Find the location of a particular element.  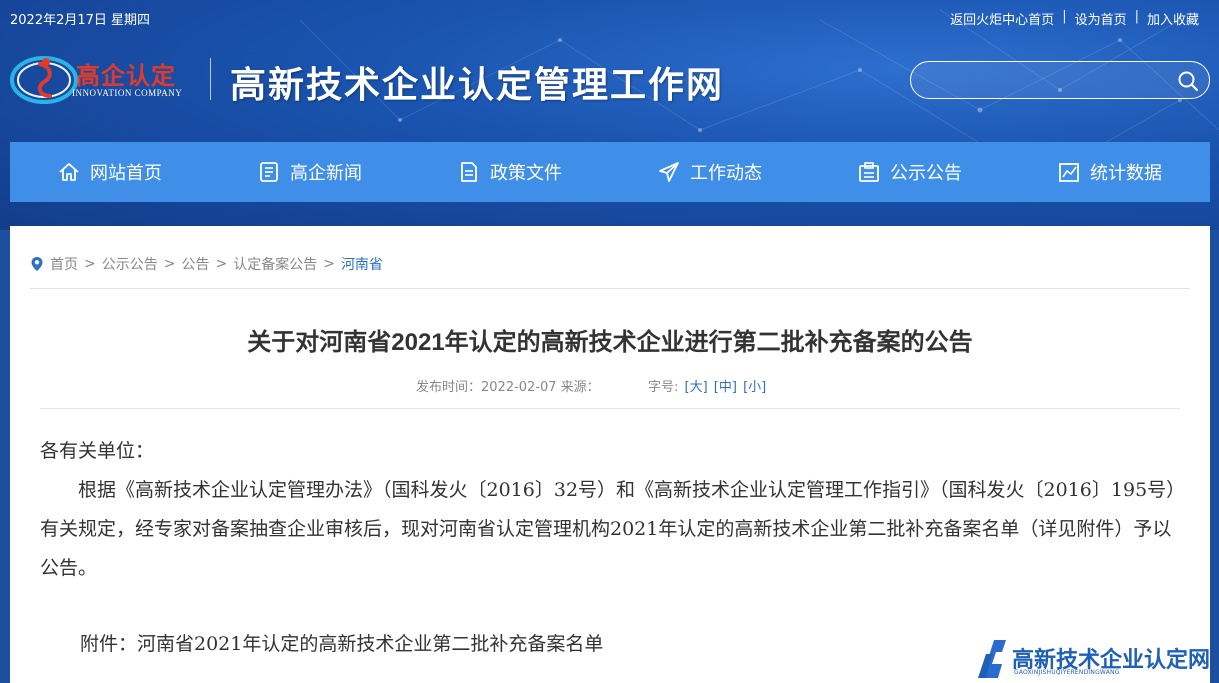

search-input is located at coordinates (1045, 80).